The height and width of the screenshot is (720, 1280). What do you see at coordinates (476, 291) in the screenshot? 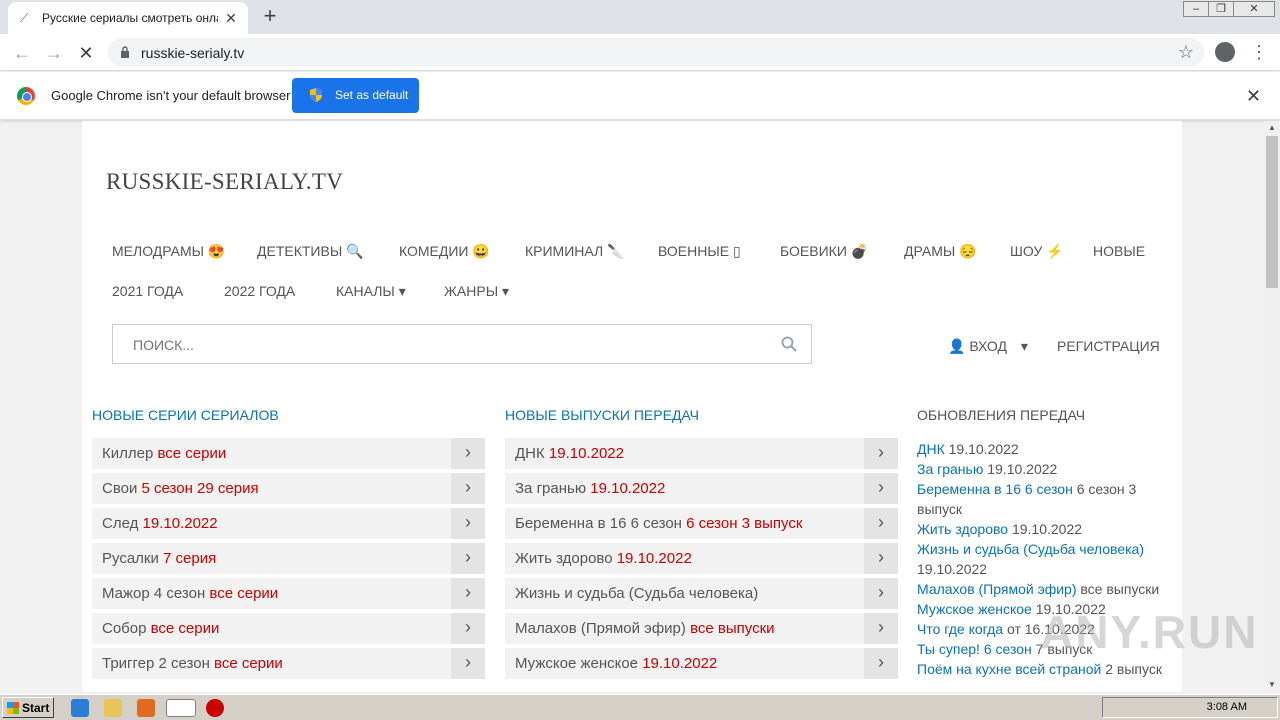
I see `nav-zhanry-dropdown: ЖАНРЫ ▾` at bounding box center [476, 291].